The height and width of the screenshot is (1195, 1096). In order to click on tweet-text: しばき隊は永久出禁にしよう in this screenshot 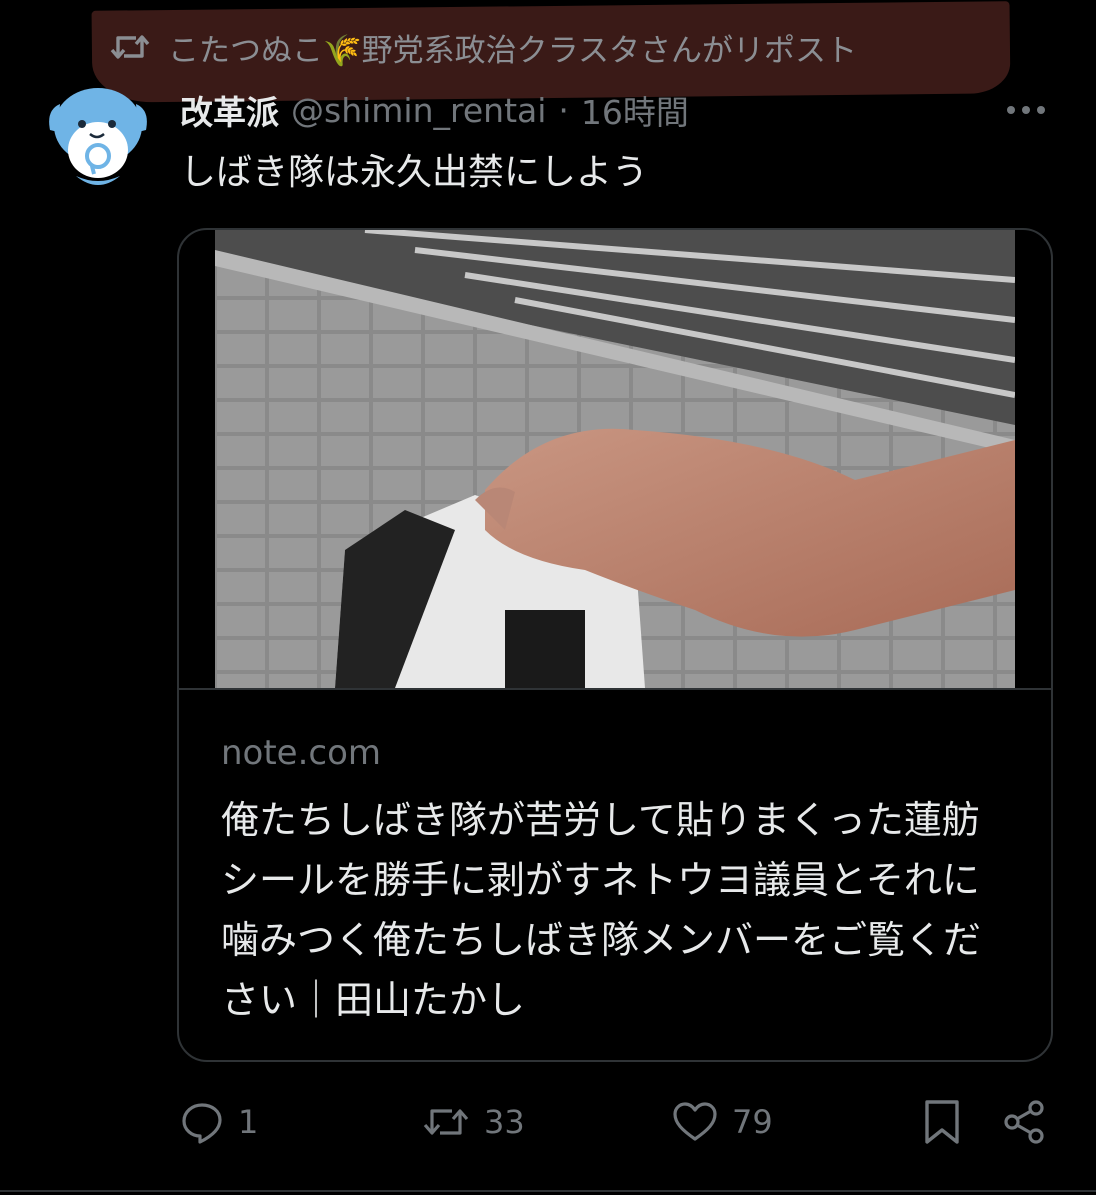, I will do `click(414, 172)`.